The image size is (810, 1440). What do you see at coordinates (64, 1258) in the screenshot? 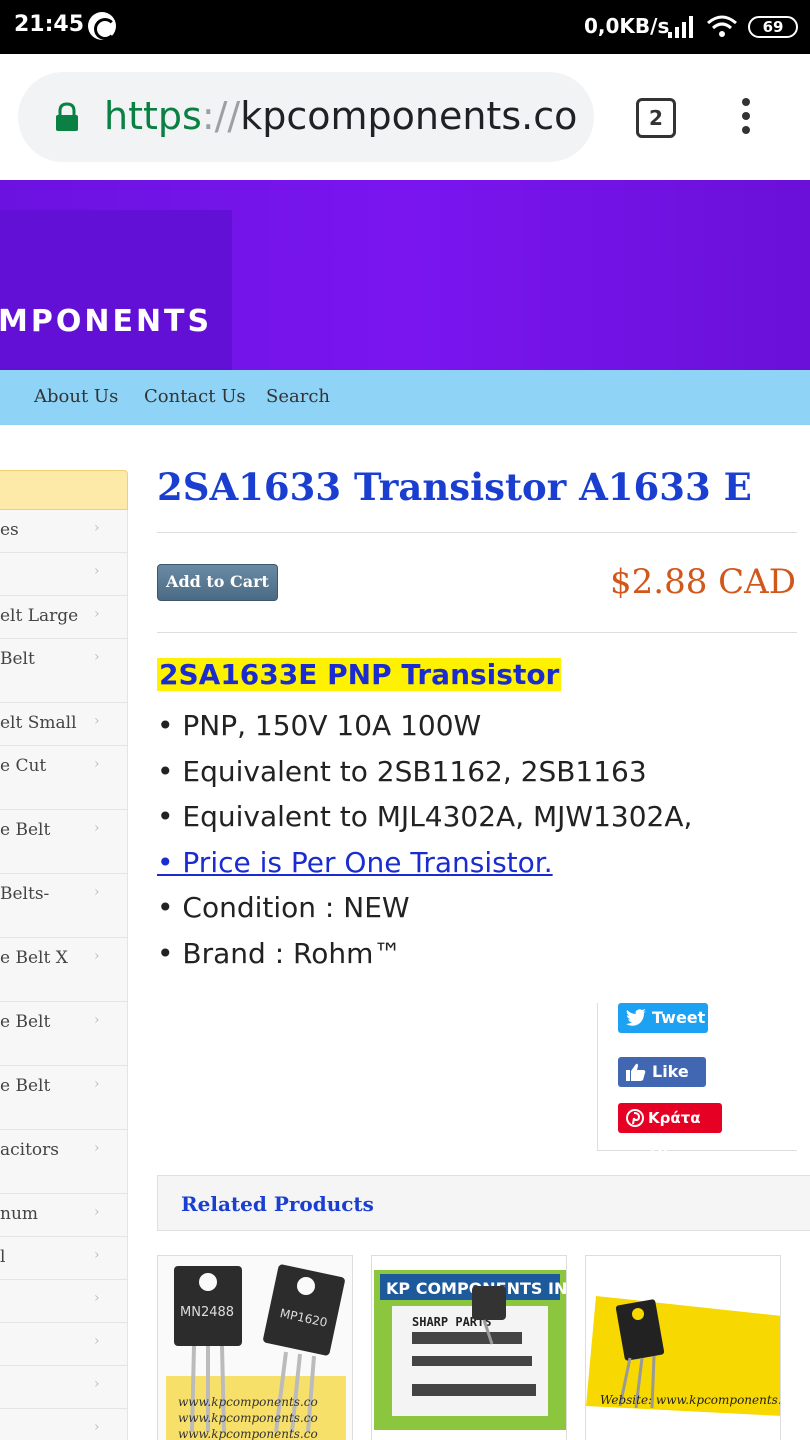
I see `sidebar-item: l ›` at bounding box center [64, 1258].